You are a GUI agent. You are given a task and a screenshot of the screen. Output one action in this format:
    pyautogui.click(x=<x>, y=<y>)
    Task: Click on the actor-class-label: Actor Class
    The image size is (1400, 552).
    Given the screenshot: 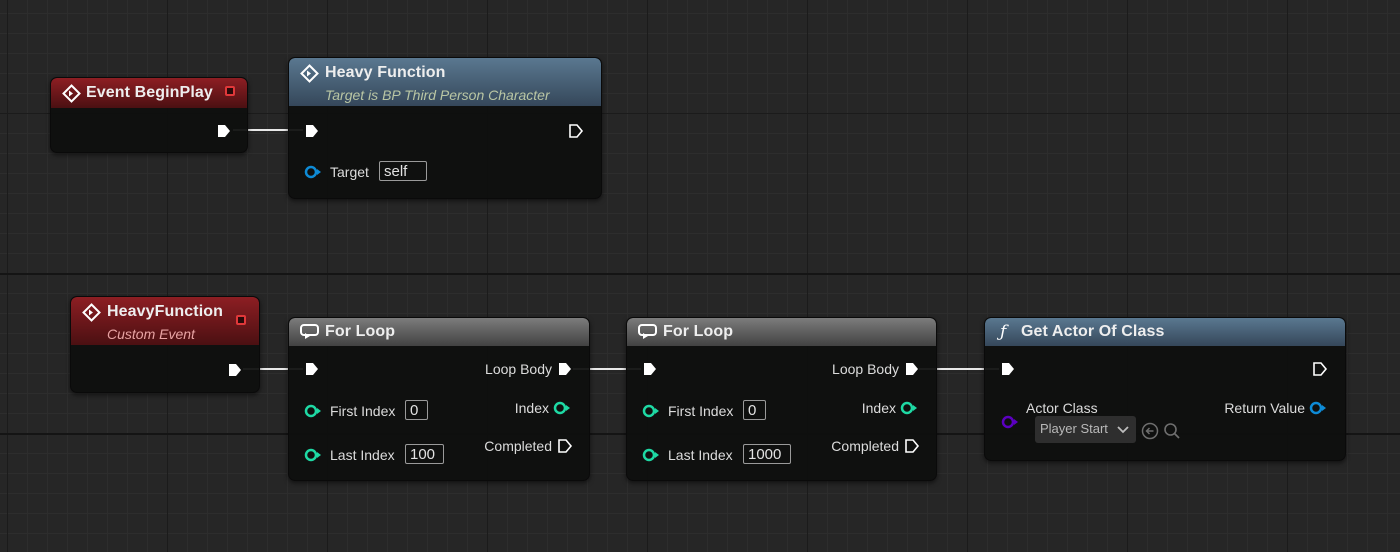 What is the action you would take?
    pyautogui.click(x=1062, y=408)
    